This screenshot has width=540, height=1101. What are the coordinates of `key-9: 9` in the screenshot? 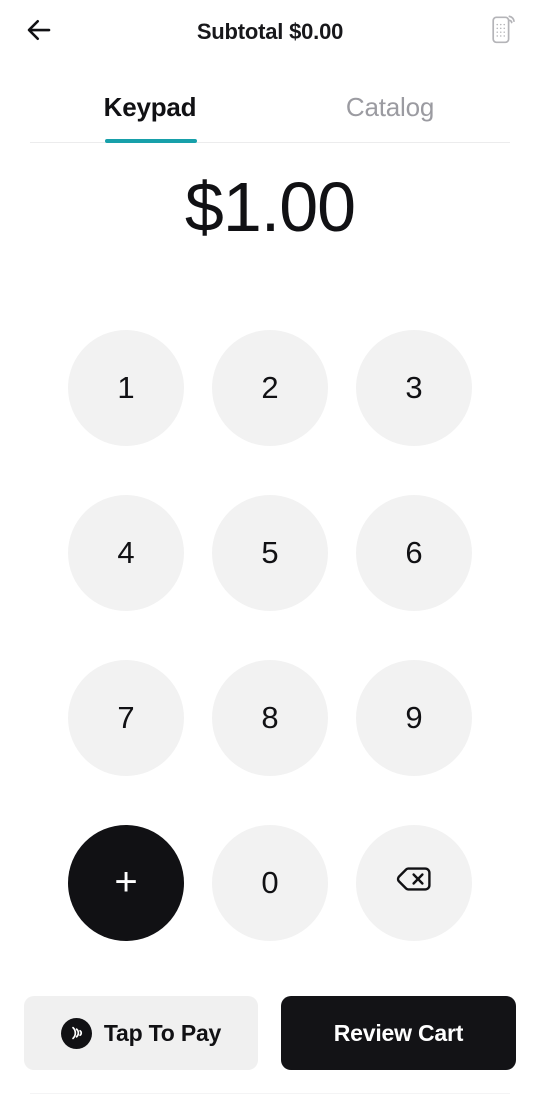 It's located at (414, 718).